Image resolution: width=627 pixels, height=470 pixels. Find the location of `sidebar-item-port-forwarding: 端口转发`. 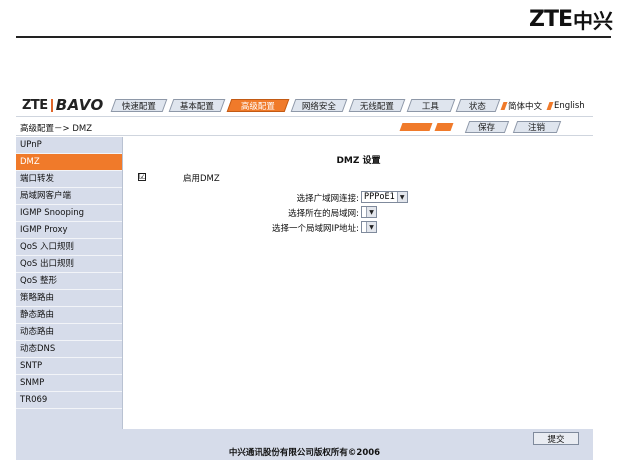

sidebar-item-port-forwarding: 端口转发 is located at coordinates (69, 179).